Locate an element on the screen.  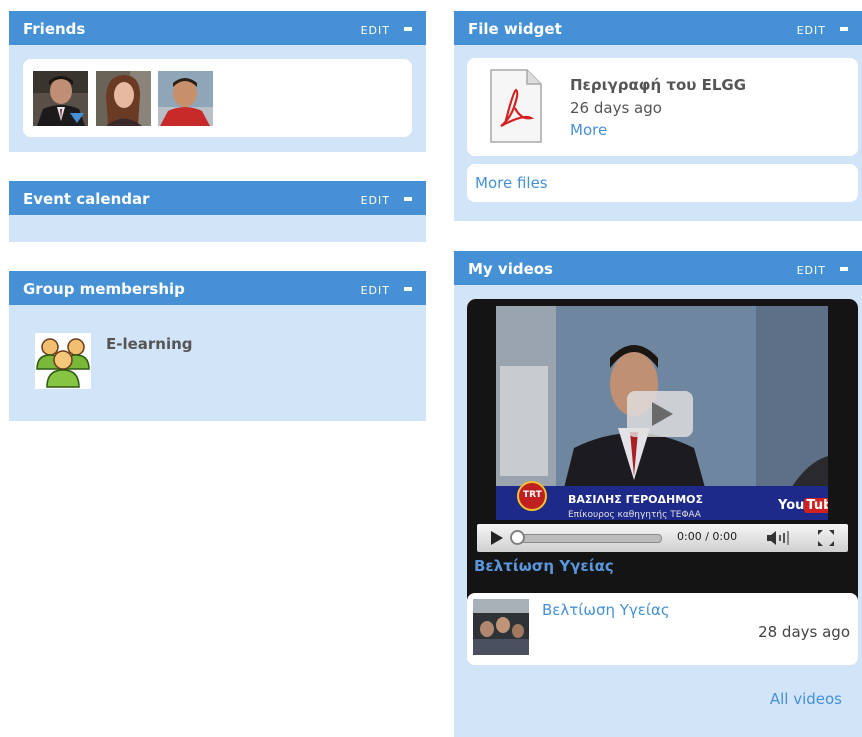
video-item-title-link: Βελτίωση Υγείας is located at coordinates (606, 610).